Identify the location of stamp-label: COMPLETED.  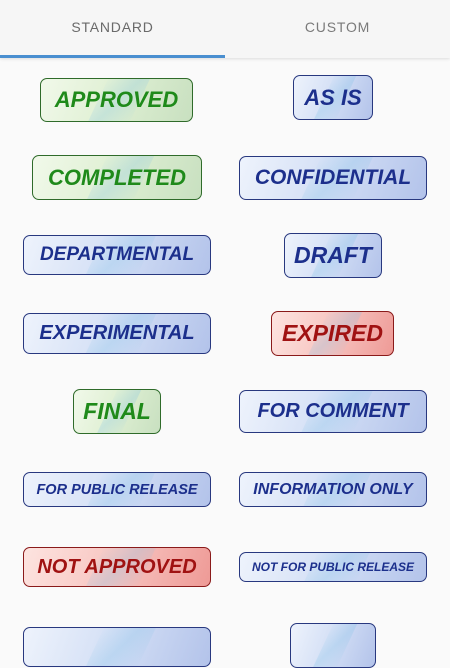
(117, 177).